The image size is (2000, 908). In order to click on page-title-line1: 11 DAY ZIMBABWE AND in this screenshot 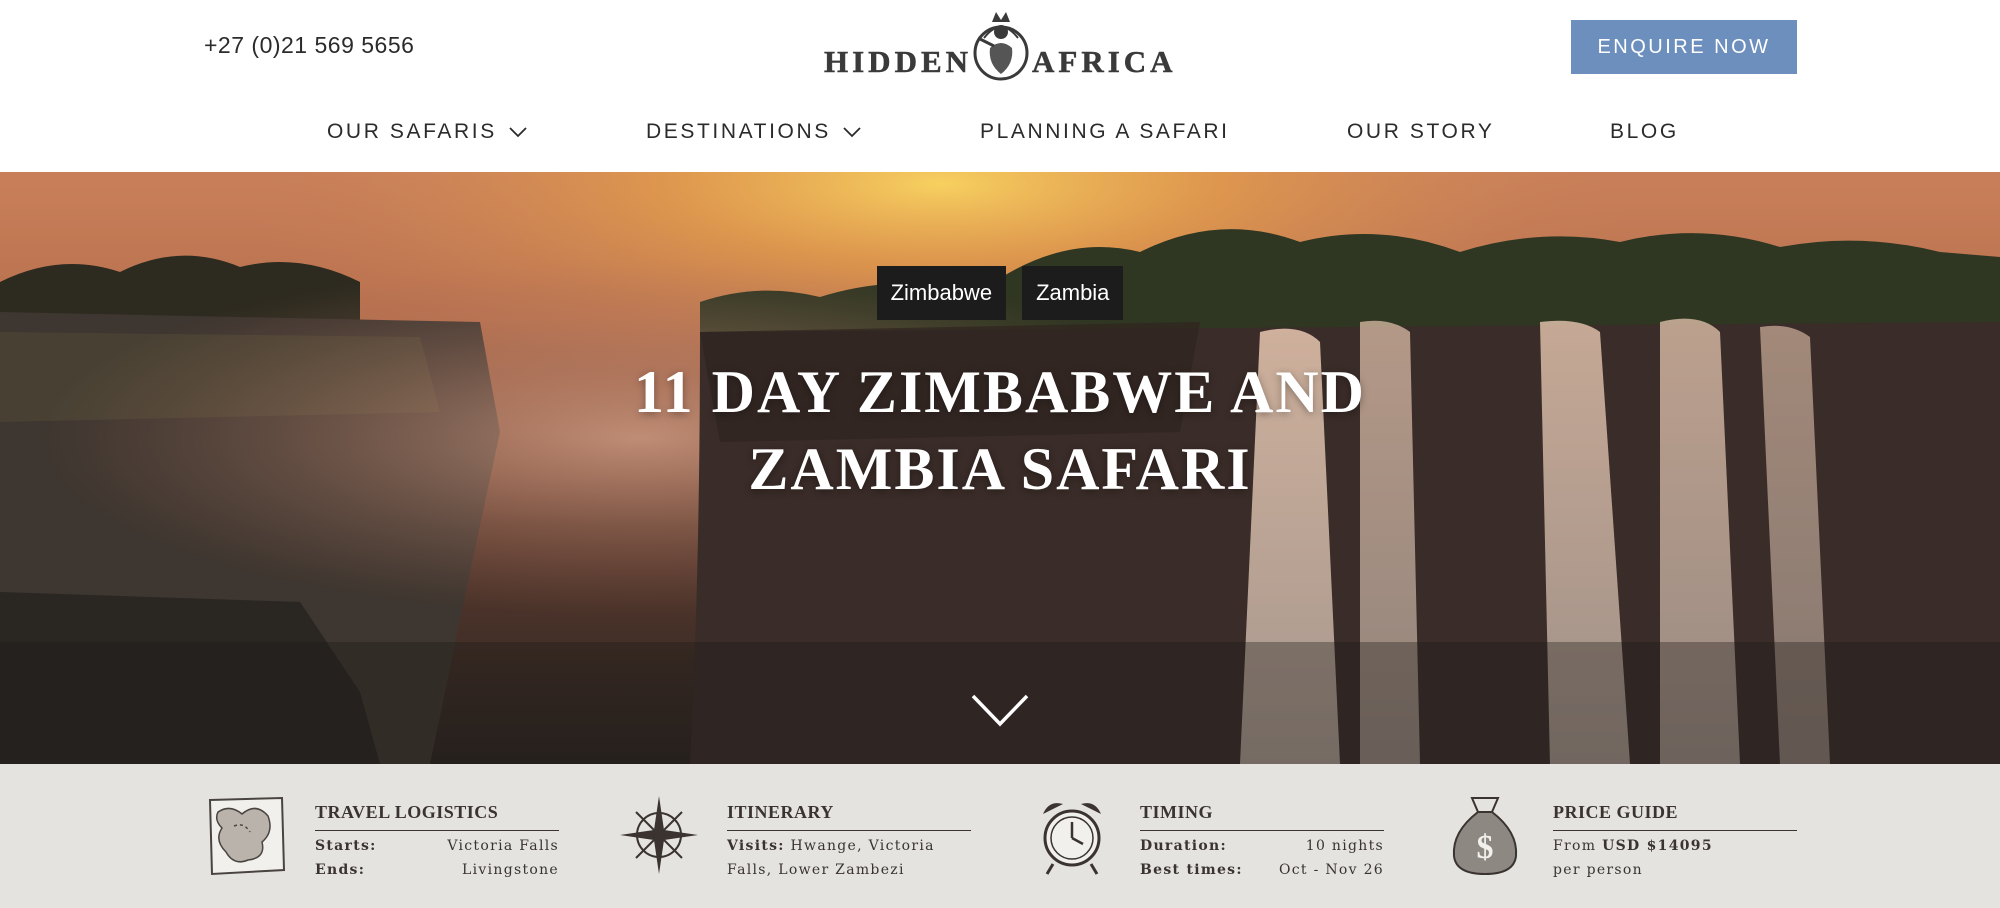, I will do `click(999, 392)`.